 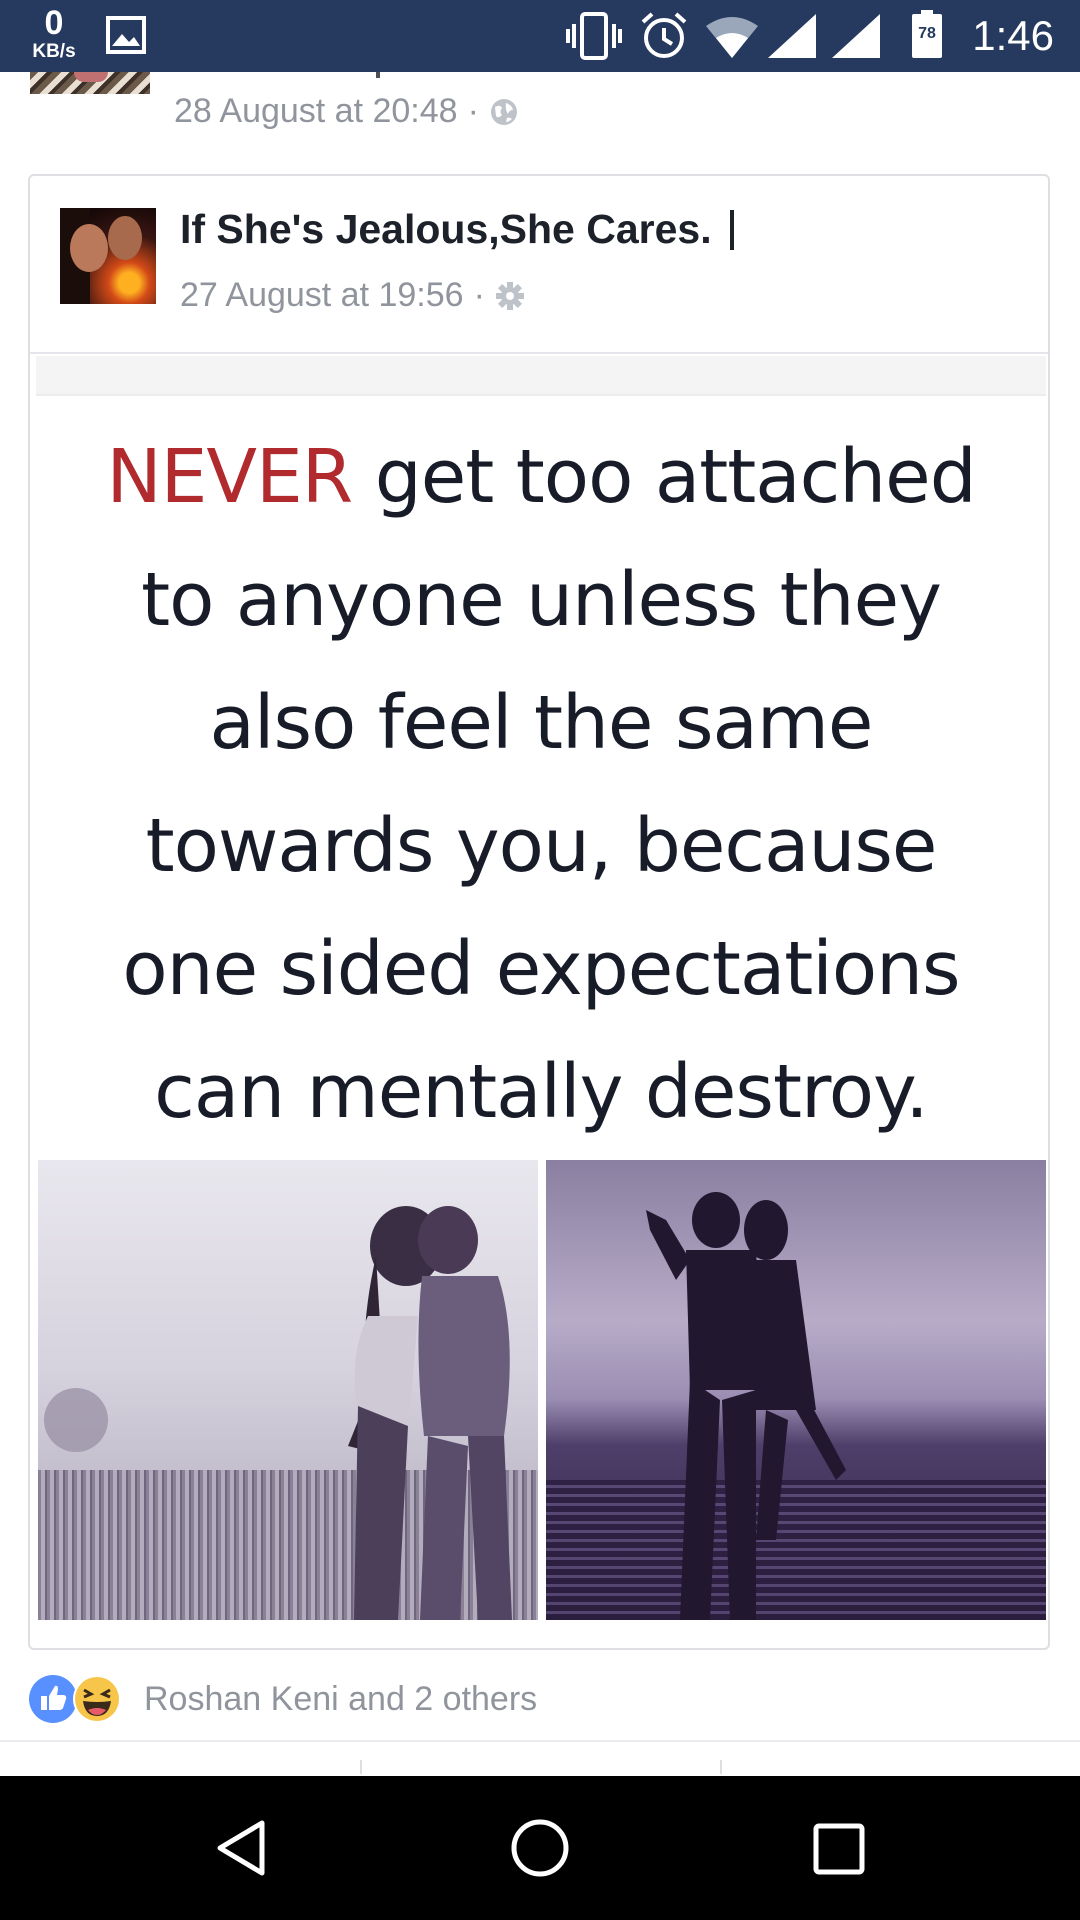 I want to click on image-top-band, so click(x=541, y=376).